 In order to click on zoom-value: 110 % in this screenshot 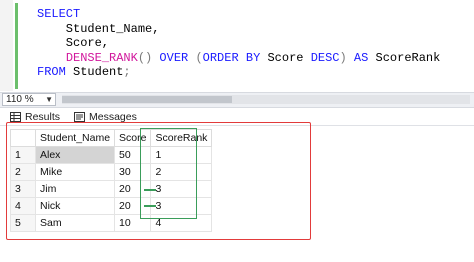, I will do `click(20, 99)`.